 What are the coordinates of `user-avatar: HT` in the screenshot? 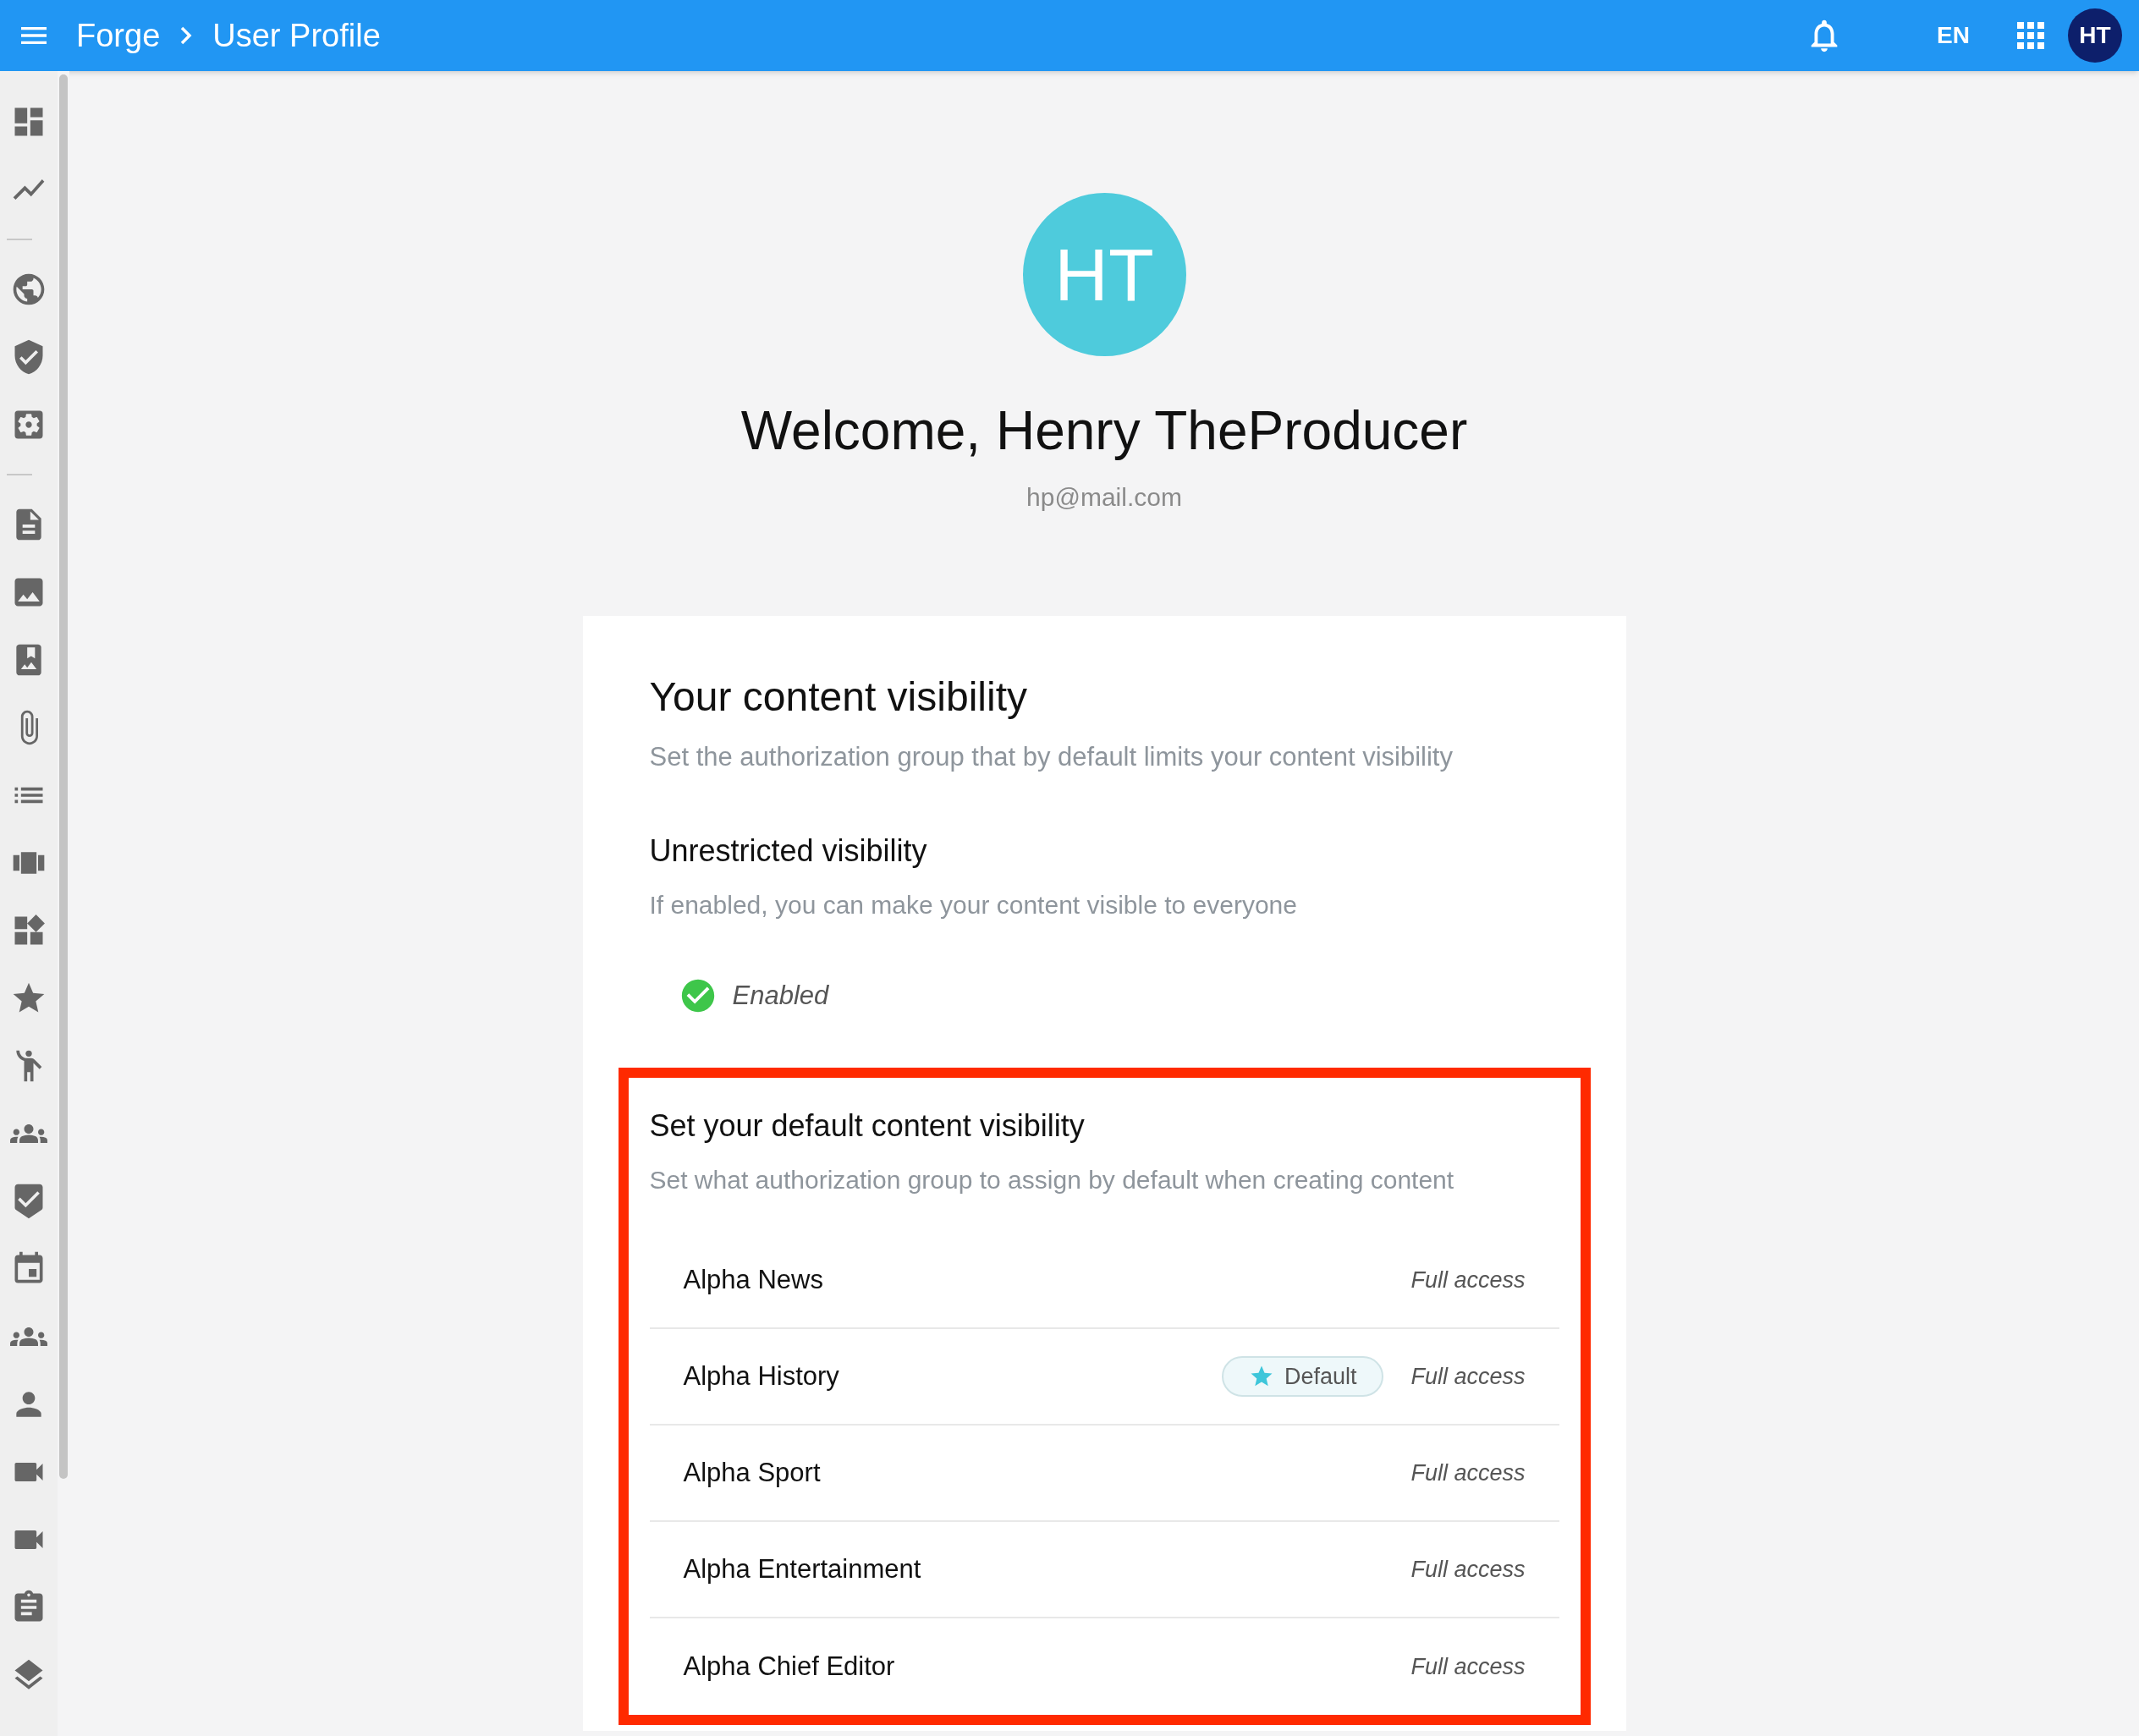 It's located at (2095, 35).